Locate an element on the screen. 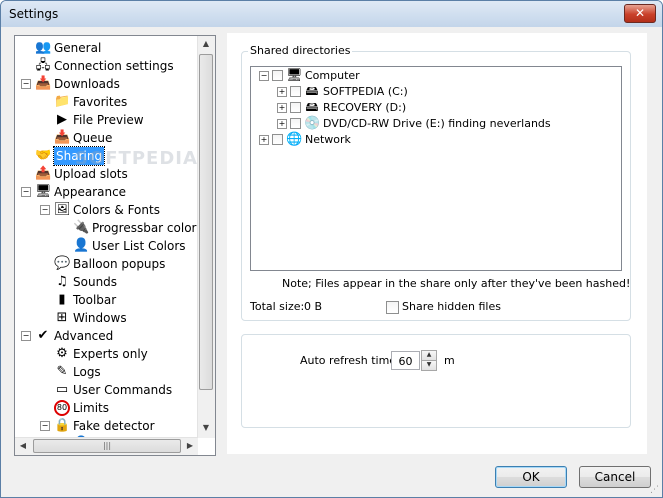  tree-item-advanced: − ✔ Advanced is located at coordinates (106, 336).